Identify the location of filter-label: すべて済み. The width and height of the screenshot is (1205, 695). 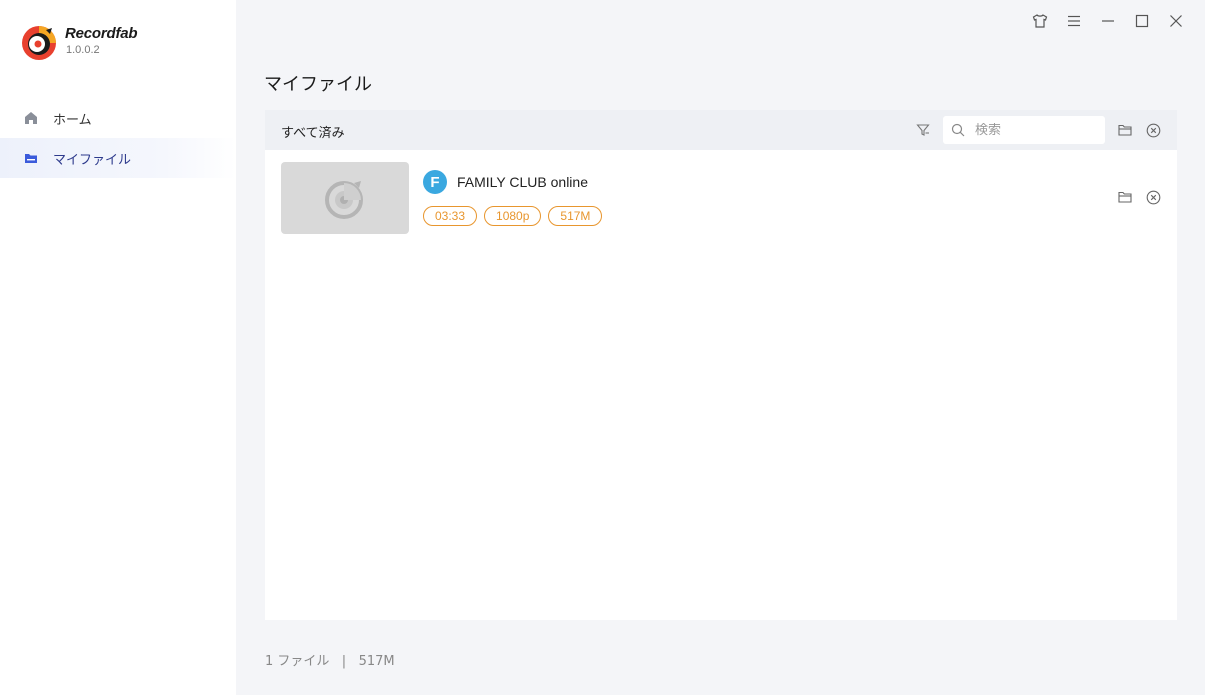
(313, 133).